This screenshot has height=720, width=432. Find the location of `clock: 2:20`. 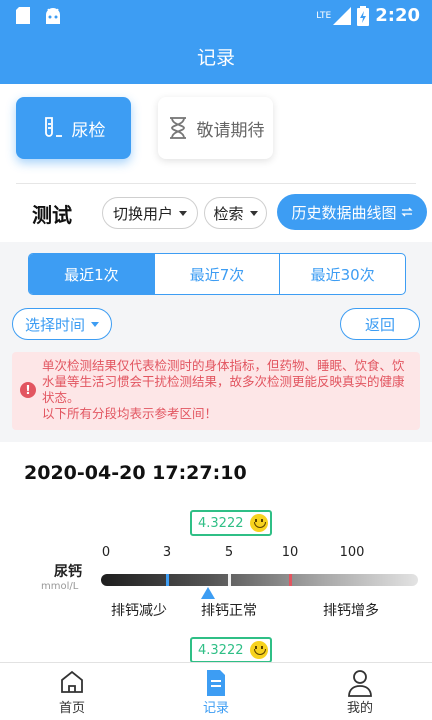

clock: 2:20 is located at coordinates (397, 15).